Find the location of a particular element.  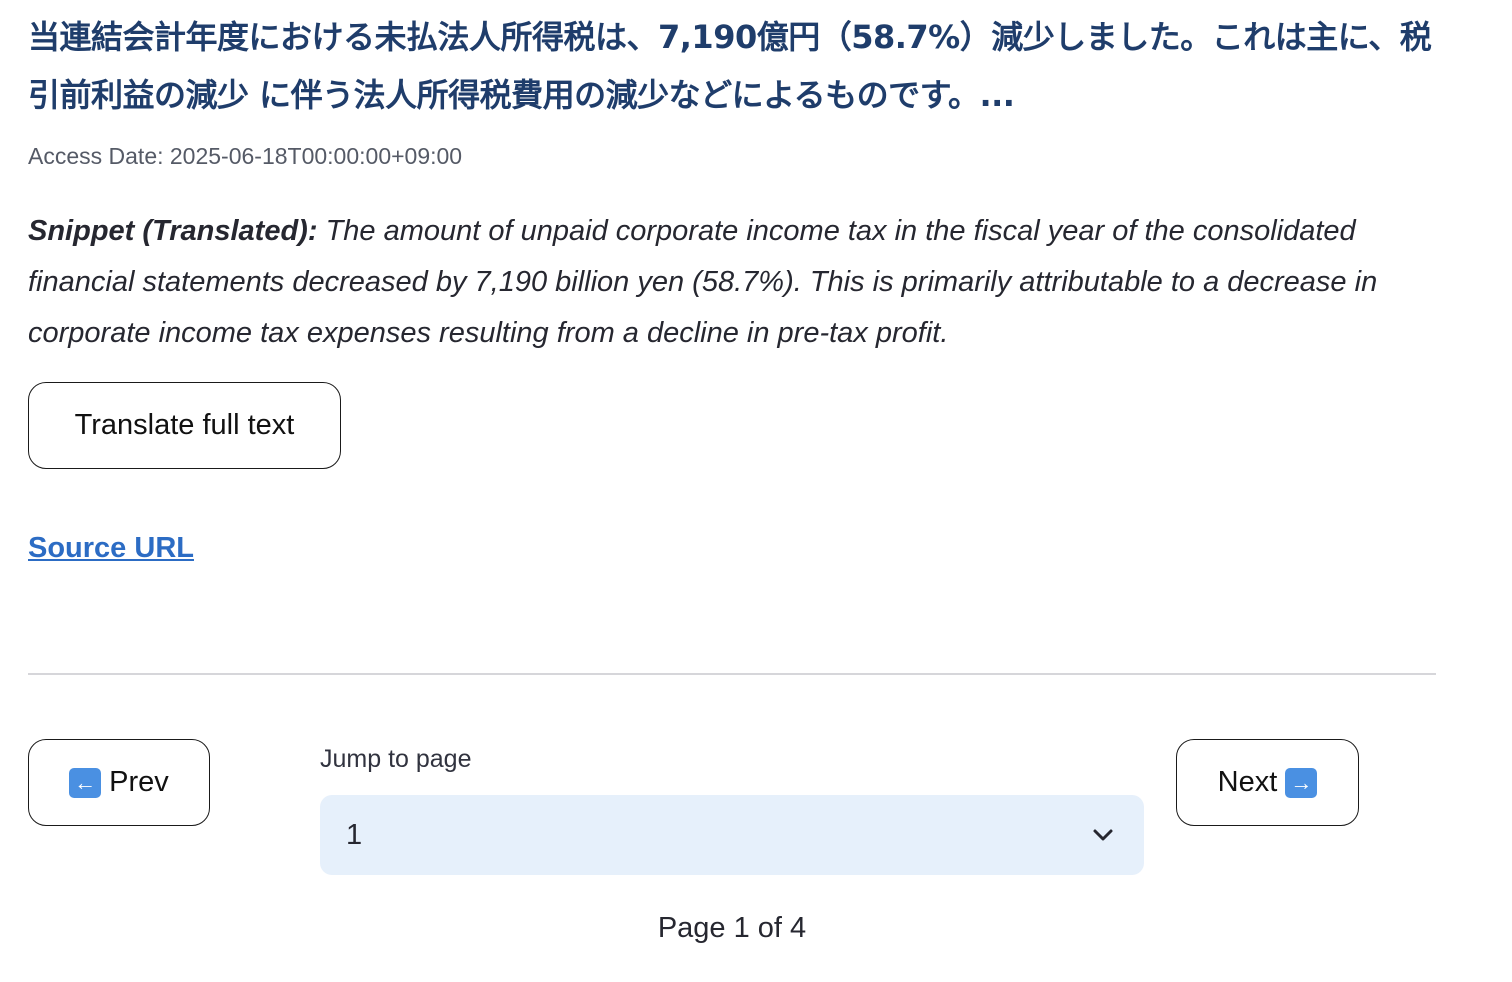

right-arrow-icon: → is located at coordinates (1301, 782).